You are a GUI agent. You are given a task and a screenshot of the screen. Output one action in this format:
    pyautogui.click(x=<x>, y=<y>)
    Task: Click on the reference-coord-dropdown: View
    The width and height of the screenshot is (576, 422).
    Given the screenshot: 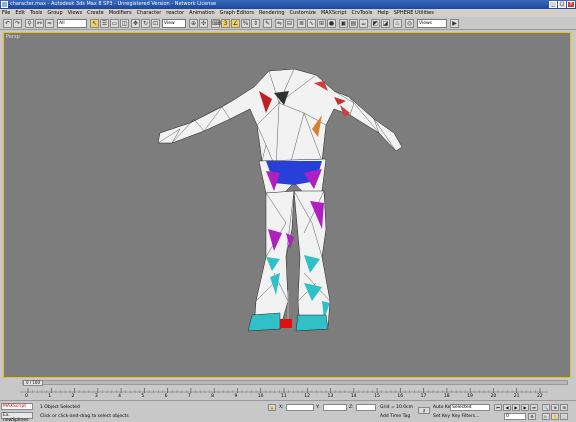 What is the action you would take?
    pyautogui.click(x=174, y=23)
    